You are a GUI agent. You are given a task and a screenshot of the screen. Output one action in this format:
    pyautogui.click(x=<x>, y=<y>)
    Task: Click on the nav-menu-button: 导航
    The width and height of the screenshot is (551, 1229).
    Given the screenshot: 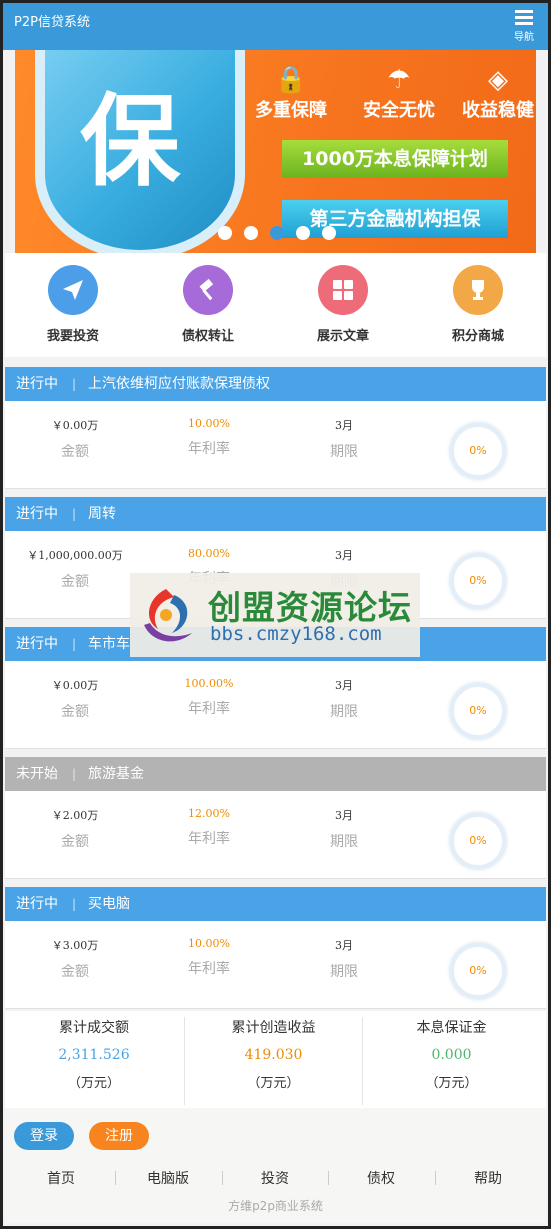 What is the action you would take?
    pyautogui.click(x=524, y=25)
    